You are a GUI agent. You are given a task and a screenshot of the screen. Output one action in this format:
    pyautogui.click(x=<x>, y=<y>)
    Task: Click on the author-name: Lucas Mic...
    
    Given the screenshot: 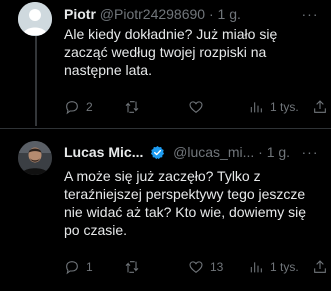 What is the action you would take?
    pyautogui.click(x=103, y=152)
    